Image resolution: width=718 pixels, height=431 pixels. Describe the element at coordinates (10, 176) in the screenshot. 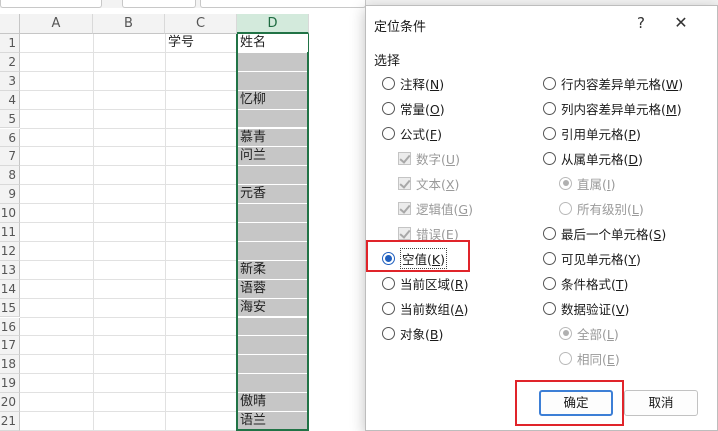

I see `row-header-8: 8` at that location.